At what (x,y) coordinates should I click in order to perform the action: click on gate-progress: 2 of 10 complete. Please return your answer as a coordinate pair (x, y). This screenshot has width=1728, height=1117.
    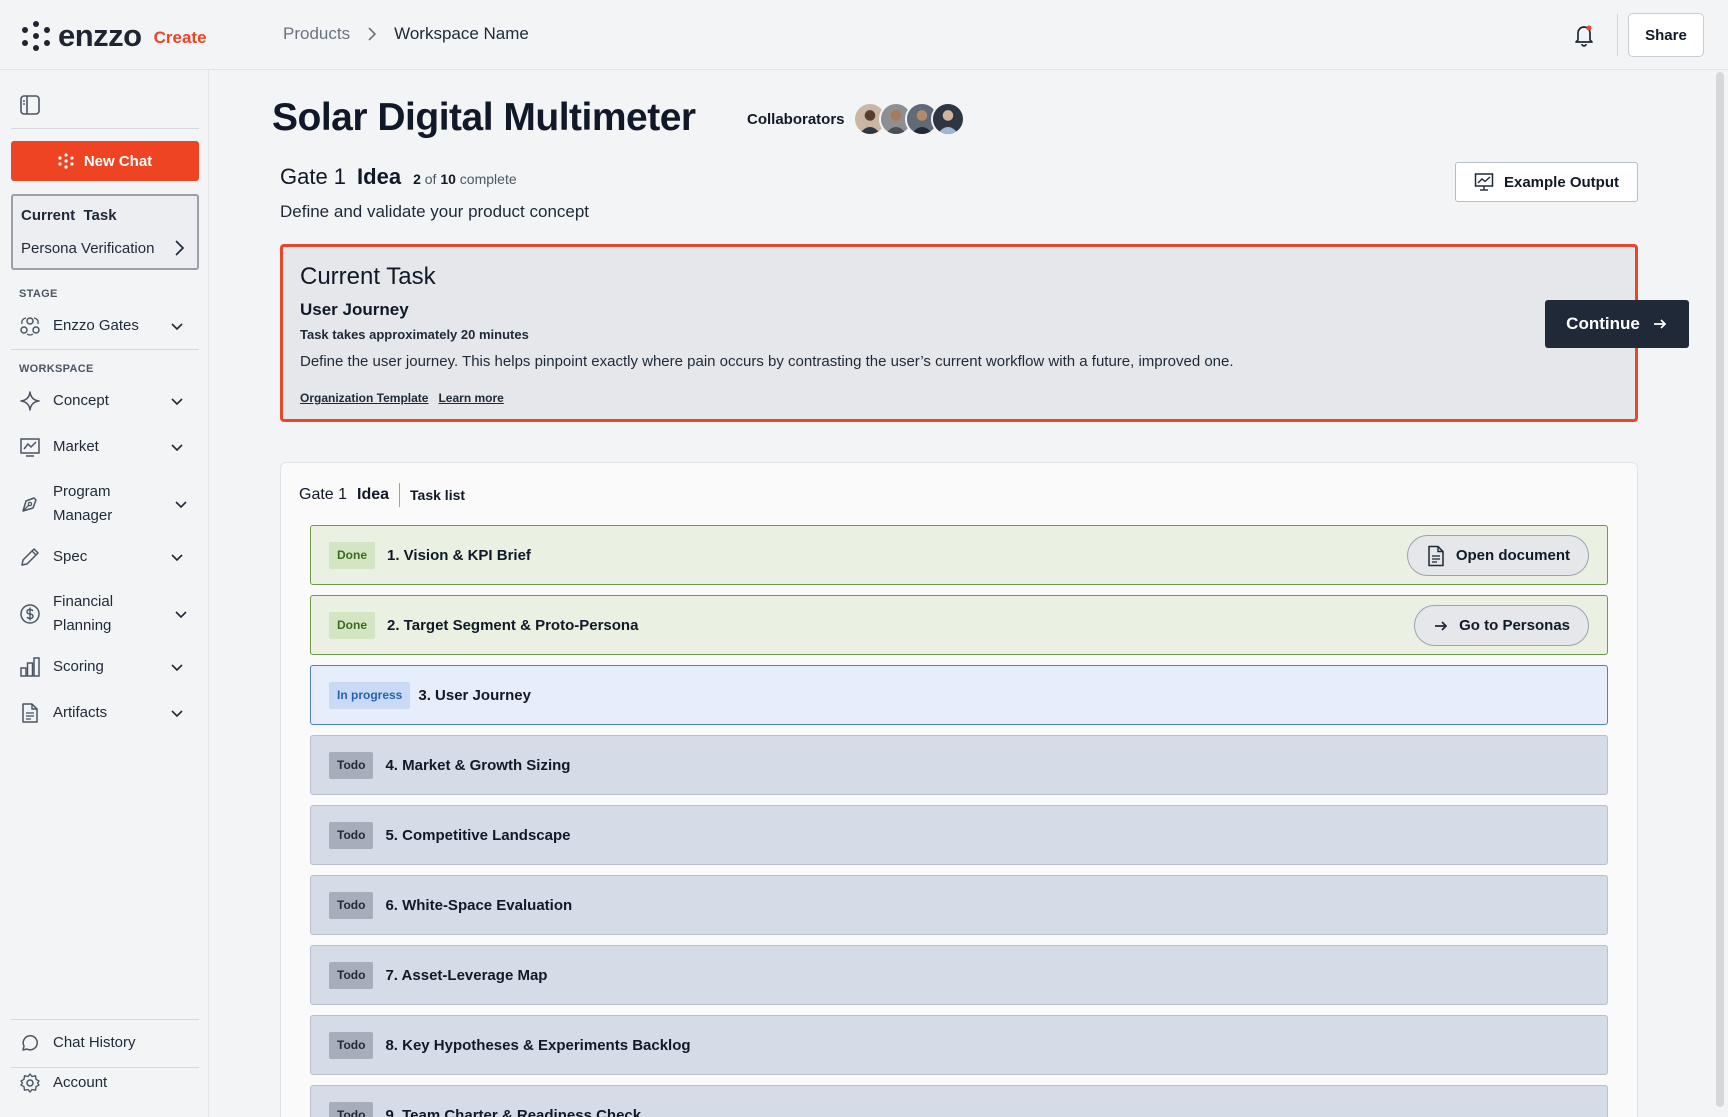
    Looking at the image, I should click on (465, 179).